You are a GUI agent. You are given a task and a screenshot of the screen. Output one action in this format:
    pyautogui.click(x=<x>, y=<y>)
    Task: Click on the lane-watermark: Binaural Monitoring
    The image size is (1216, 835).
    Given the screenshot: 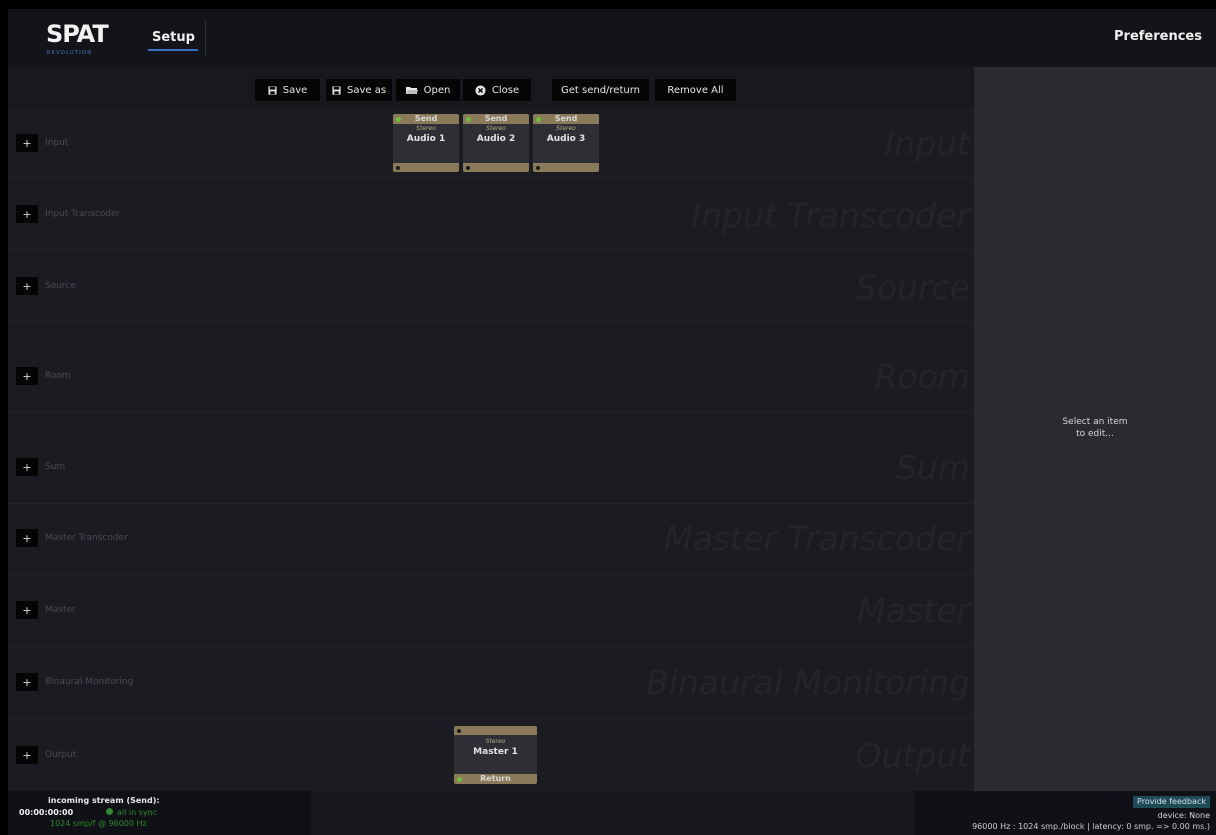 What is the action you would take?
    pyautogui.click(x=808, y=682)
    